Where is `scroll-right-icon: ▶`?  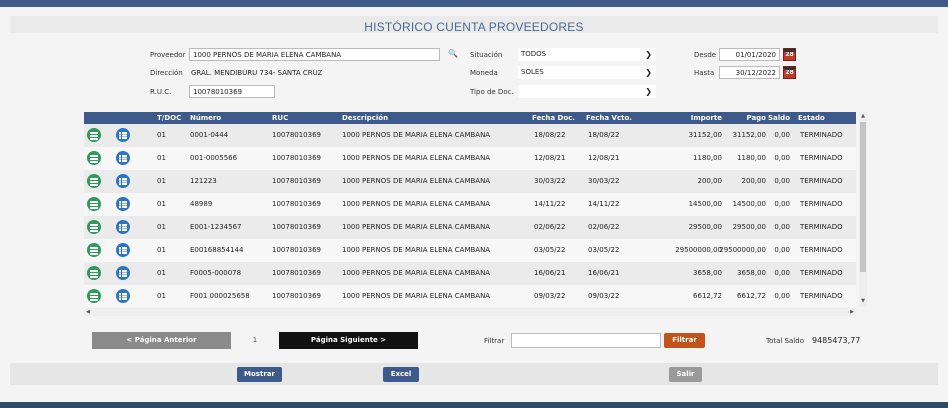 scroll-right-icon: ▶ is located at coordinates (852, 312).